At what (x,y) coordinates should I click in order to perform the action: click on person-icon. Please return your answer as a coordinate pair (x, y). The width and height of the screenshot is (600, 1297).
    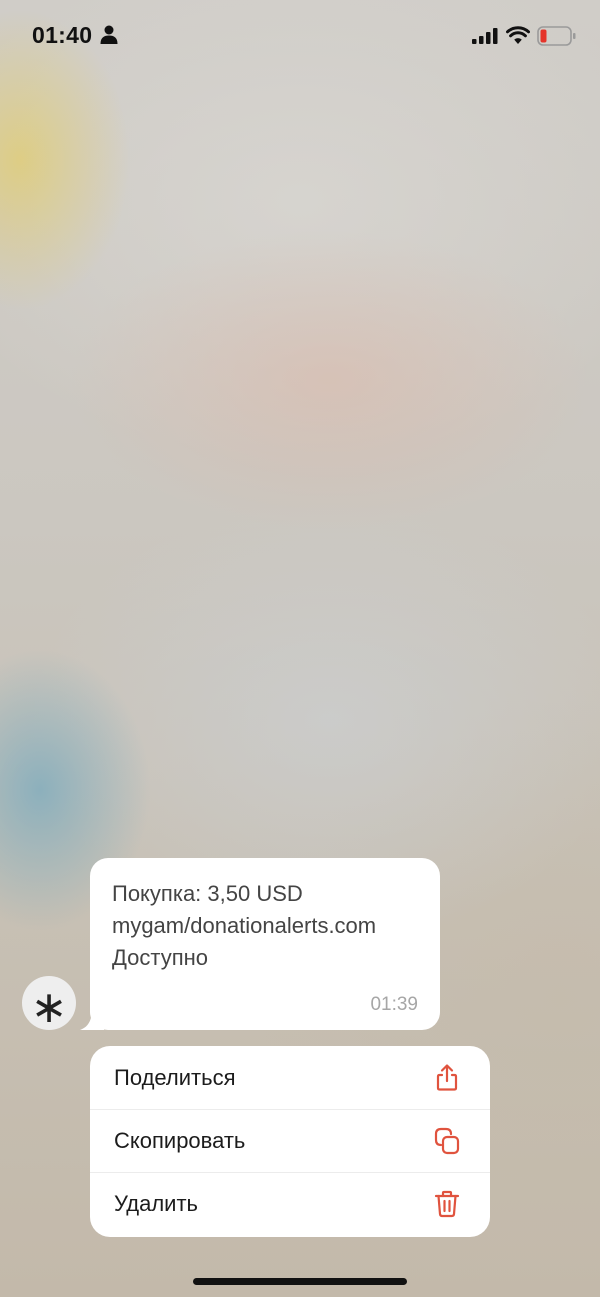
    Looking at the image, I should click on (109, 34).